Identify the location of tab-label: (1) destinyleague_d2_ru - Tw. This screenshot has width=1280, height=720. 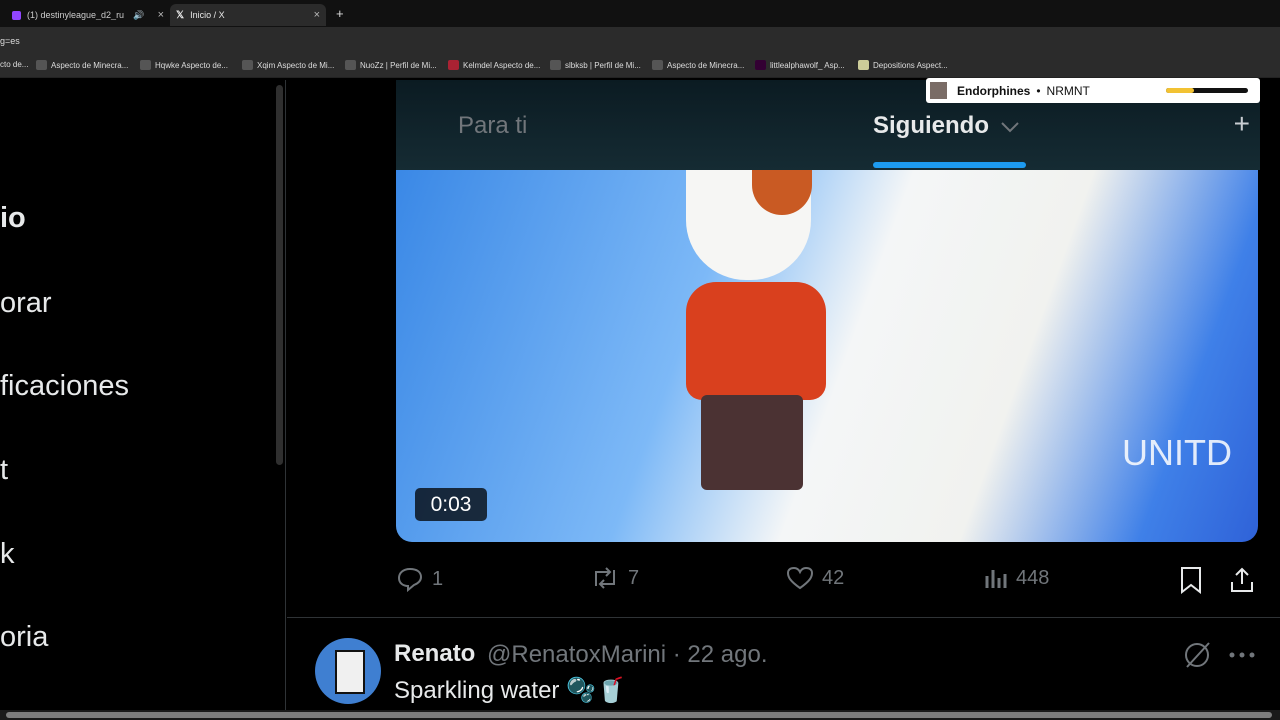
(77, 15).